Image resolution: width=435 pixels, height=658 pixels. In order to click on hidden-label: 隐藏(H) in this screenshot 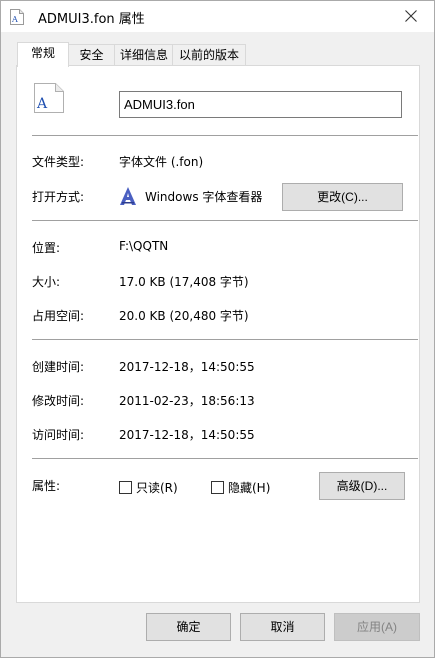, I will do `click(249, 488)`.